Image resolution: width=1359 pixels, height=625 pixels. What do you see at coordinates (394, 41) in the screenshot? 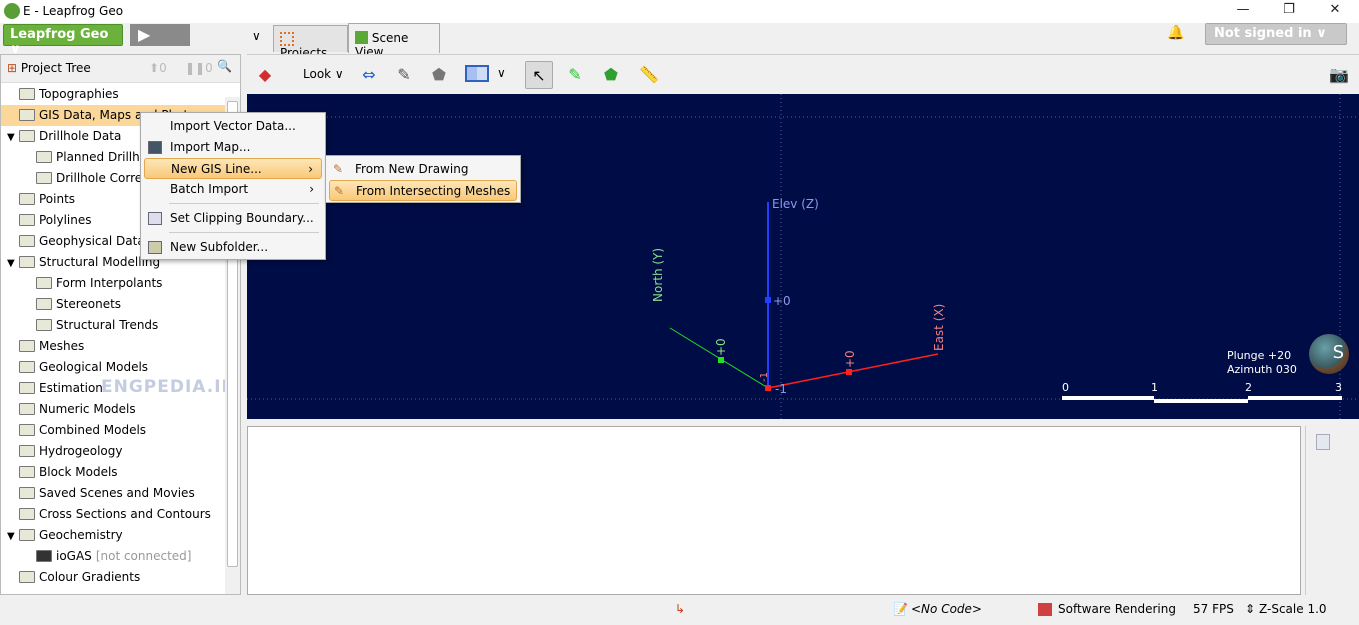
I see `tab-scene-view: Scene View` at bounding box center [394, 41].